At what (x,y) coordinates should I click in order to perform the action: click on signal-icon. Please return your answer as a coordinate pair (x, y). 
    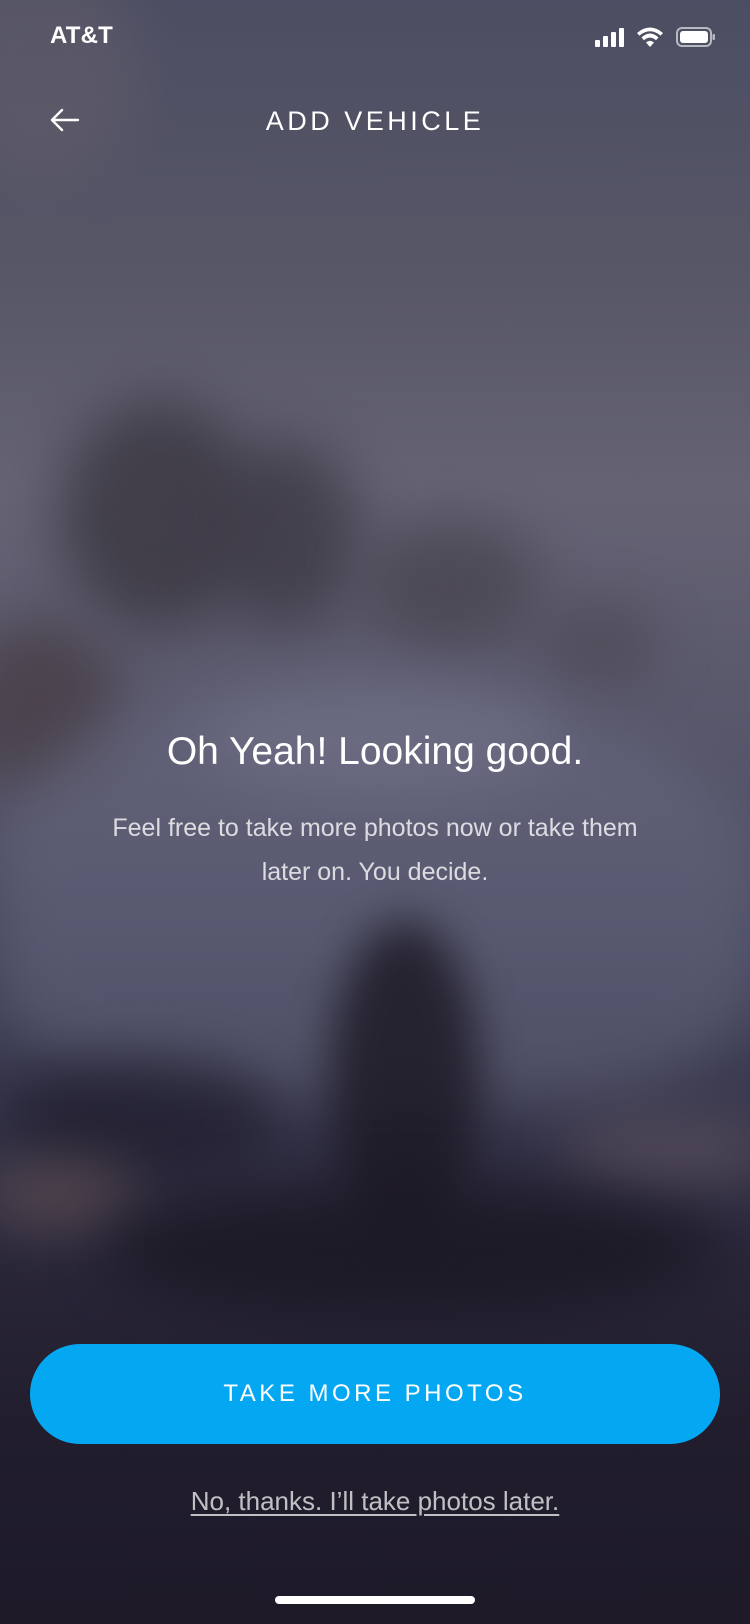
    Looking at the image, I should click on (609, 37).